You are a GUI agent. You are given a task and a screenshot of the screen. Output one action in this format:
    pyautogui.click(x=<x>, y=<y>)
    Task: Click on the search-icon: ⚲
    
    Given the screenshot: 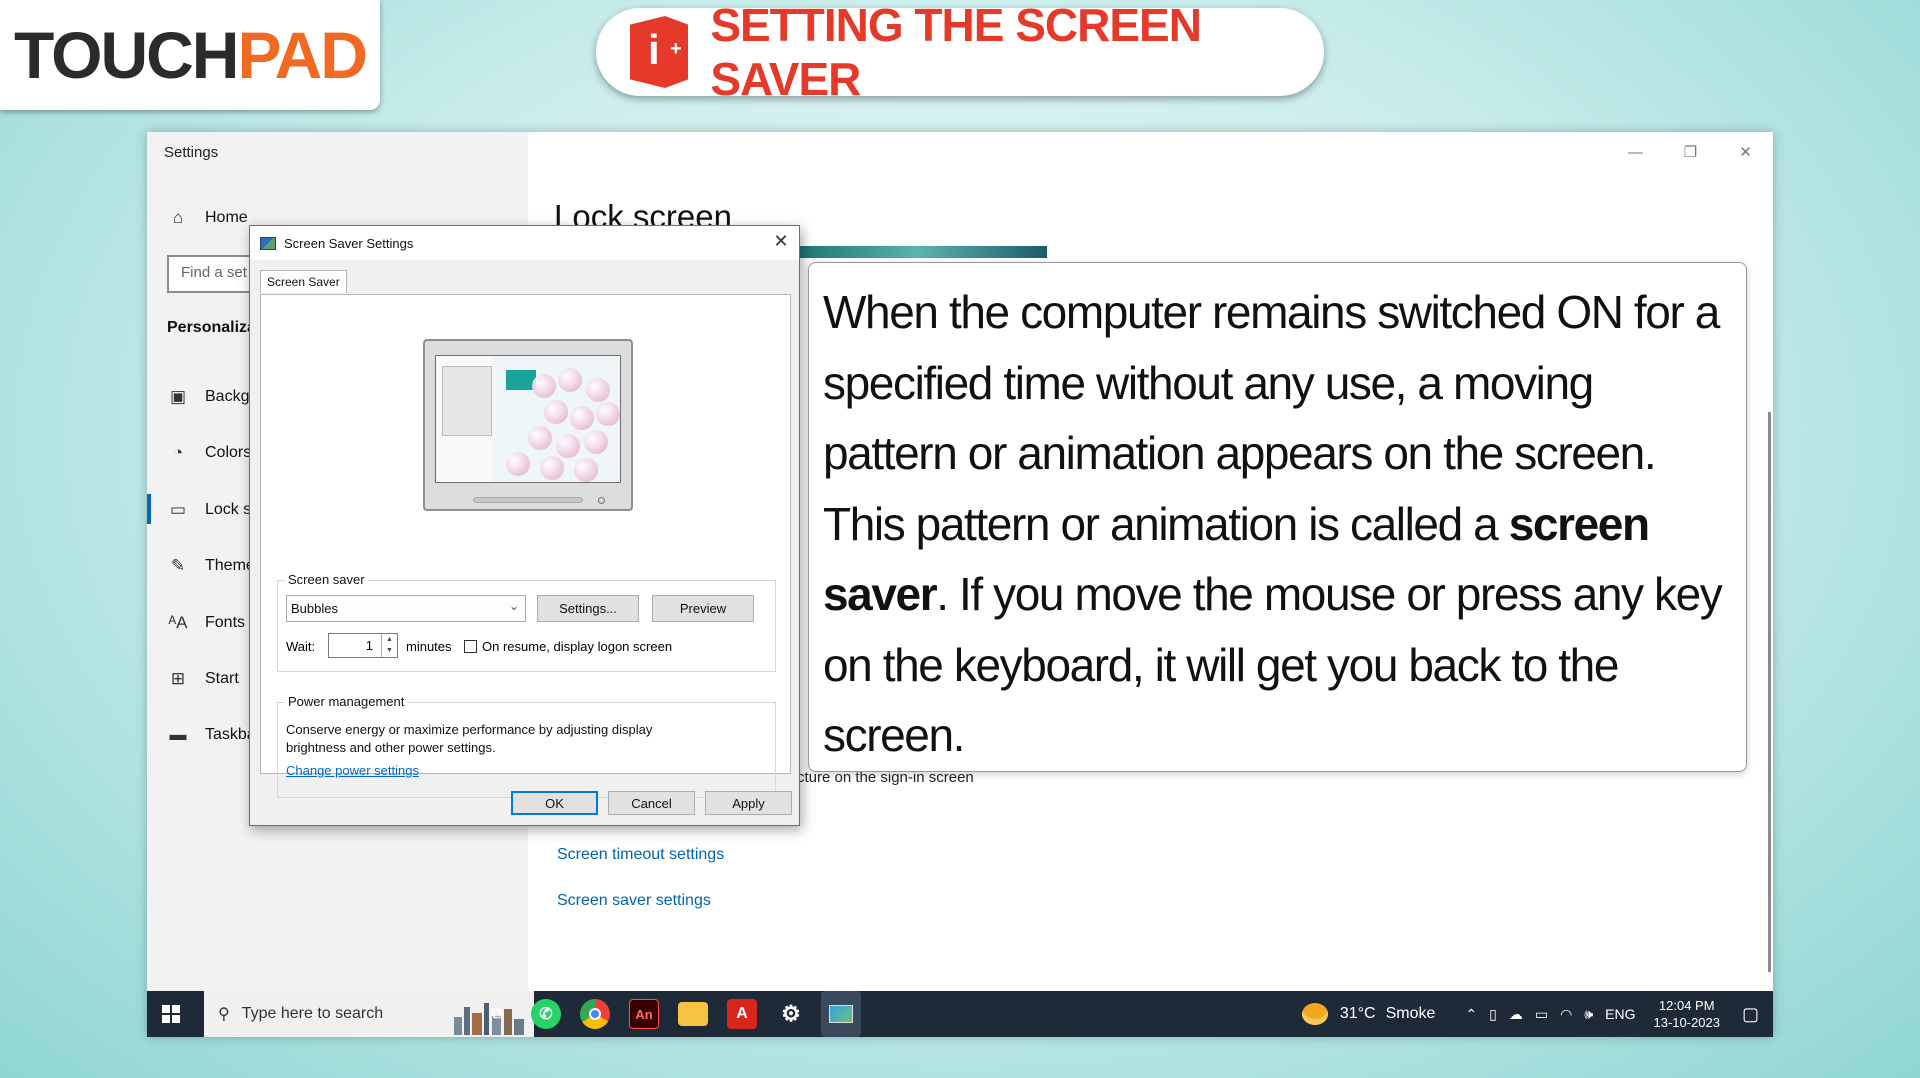 What is the action you would take?
    pyautogui.click(x=224, y=1014)
    